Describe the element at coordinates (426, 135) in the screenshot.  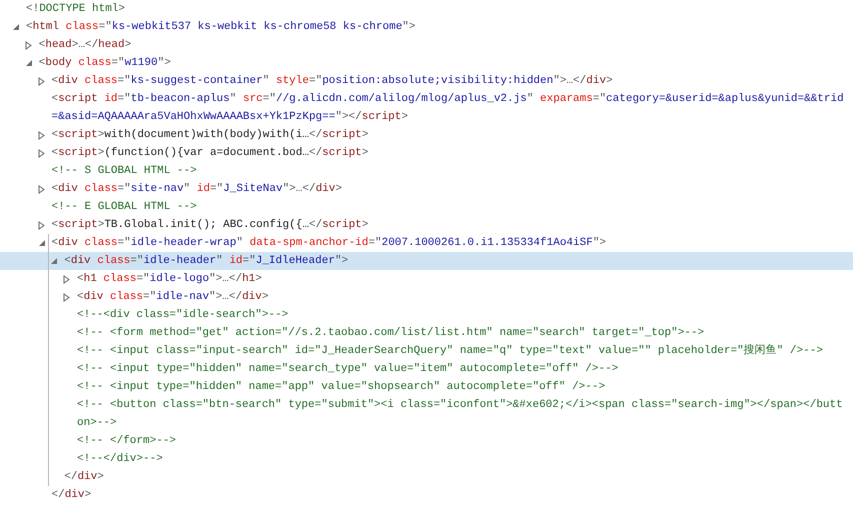
I see `tree-row: <script>with(document)with(body)with(i…</script>` at that location.